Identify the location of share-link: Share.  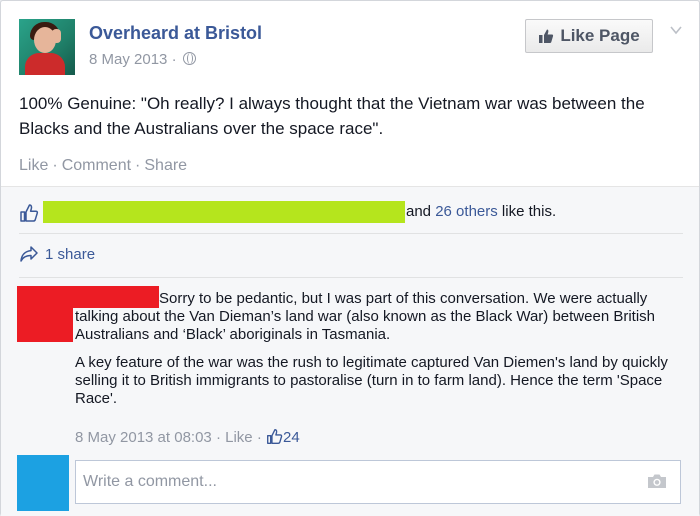
(165, 165).